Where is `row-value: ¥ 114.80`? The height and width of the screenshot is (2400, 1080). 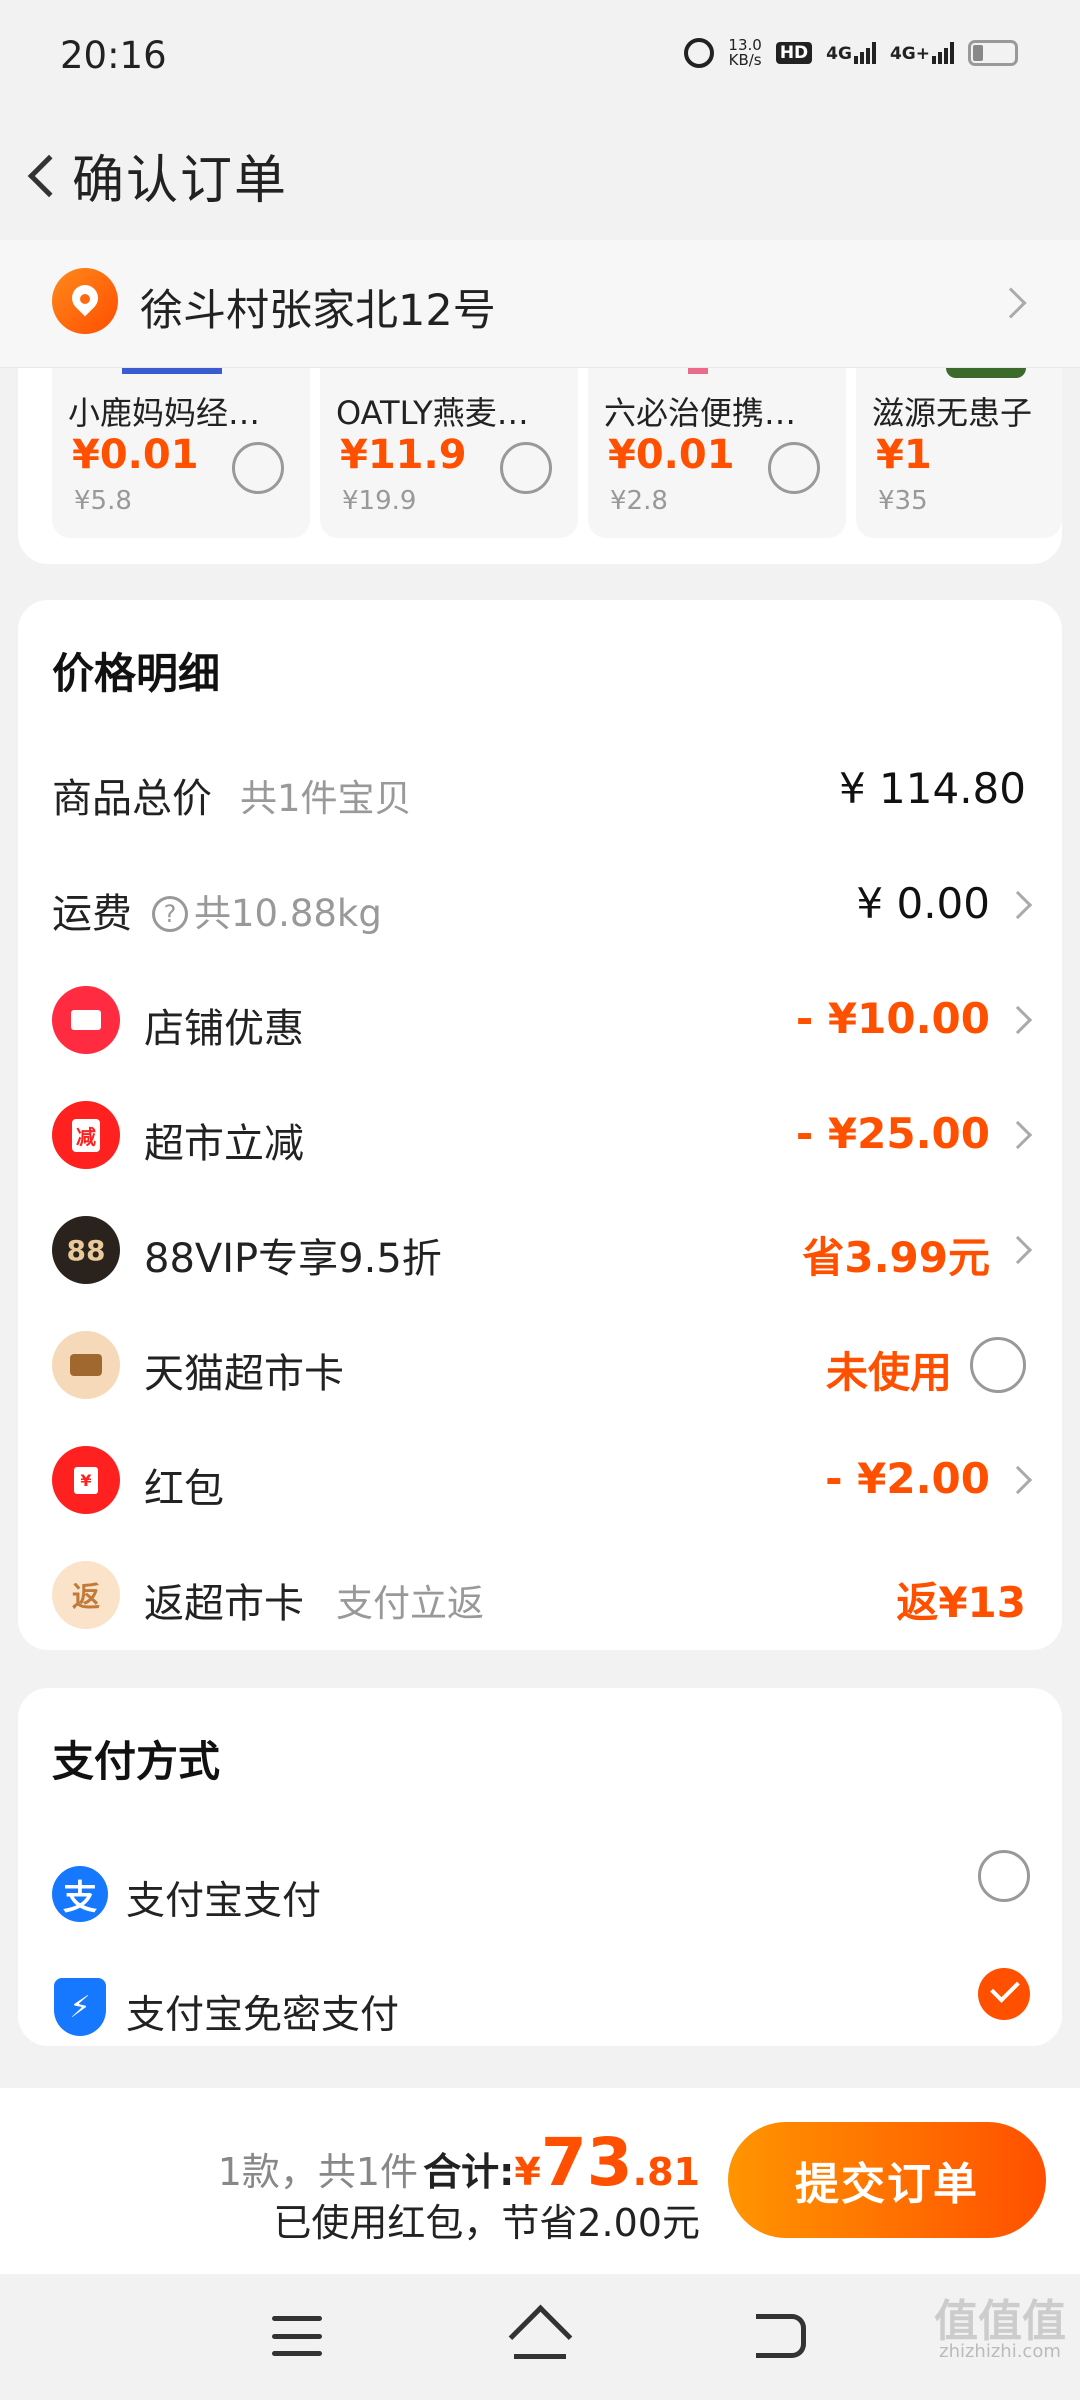
row-value: ¥ 114.80 is located at coordinates (932, 788).